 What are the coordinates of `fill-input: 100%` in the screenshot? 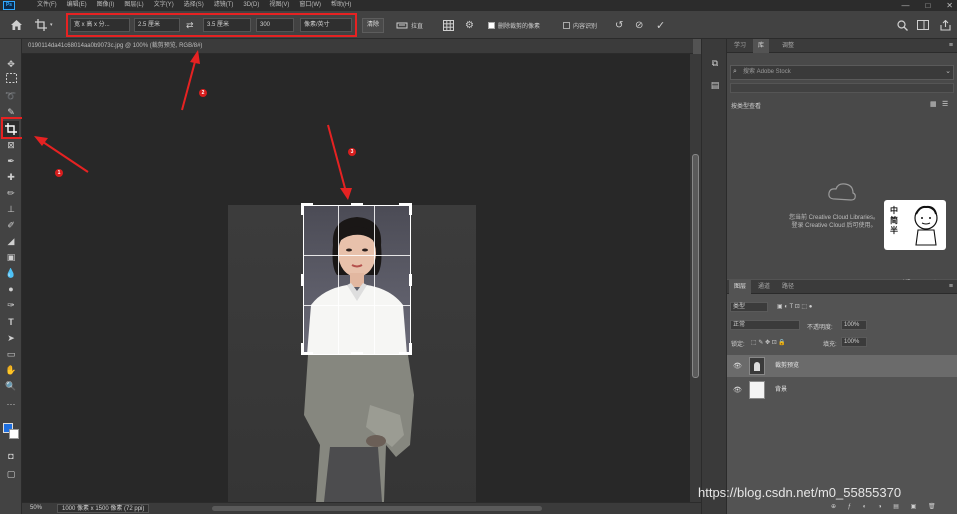 It's located at (854, 342).